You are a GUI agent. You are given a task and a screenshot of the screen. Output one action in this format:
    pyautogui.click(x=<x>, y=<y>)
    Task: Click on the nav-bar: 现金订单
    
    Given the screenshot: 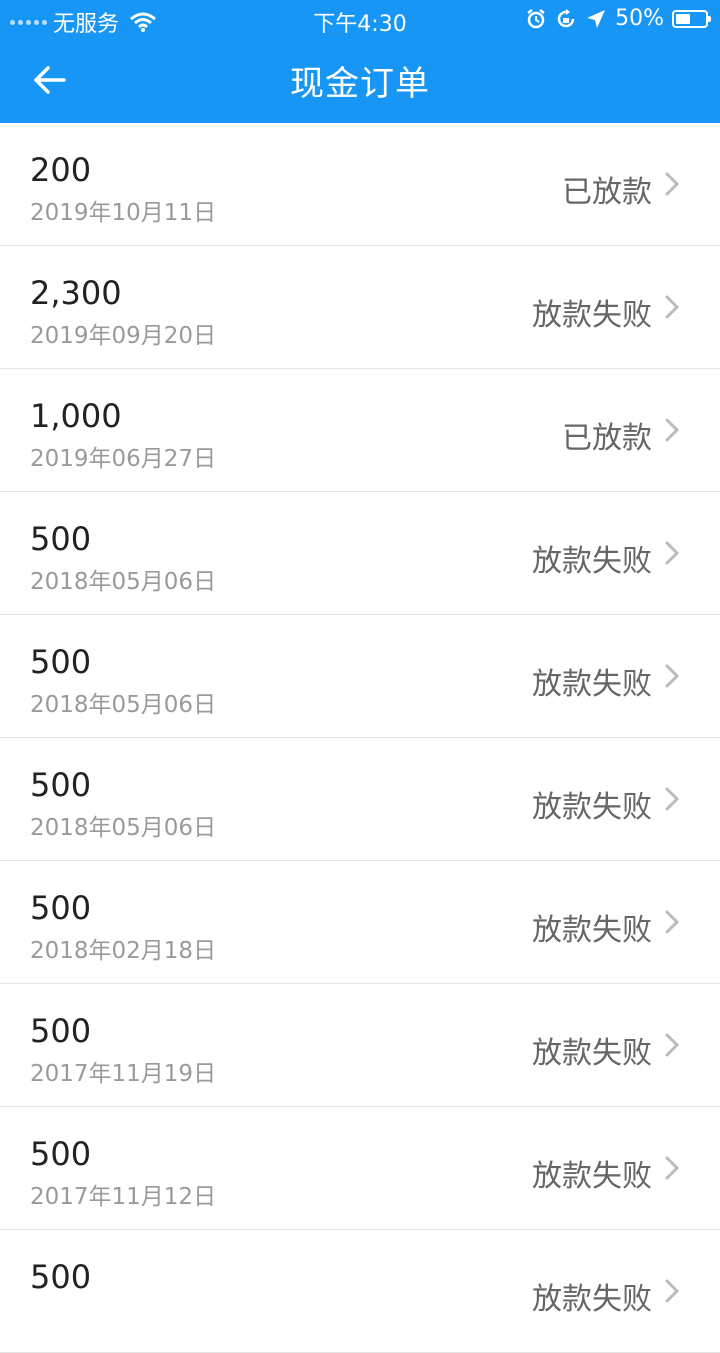 What is the action you would take?
    pyautogui.click(x=360, y=80)
    